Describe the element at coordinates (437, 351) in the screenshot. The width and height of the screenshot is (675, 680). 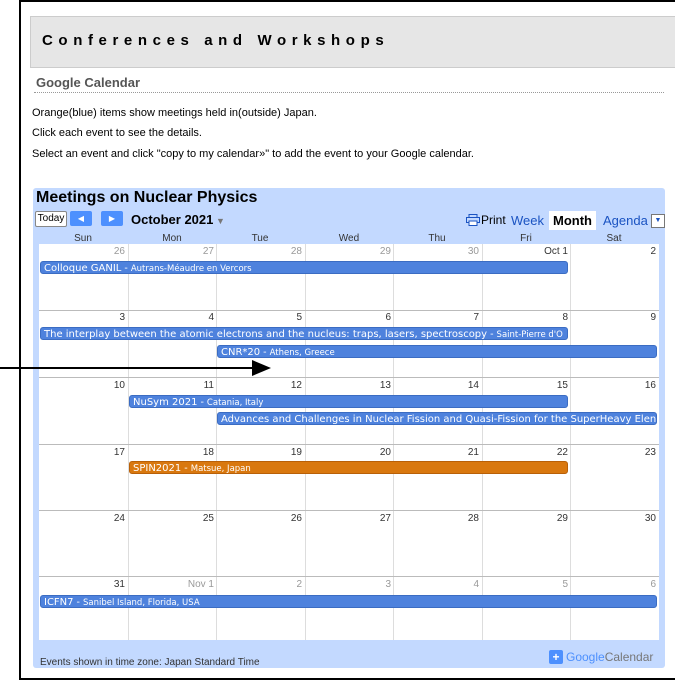
I see `event-cnr20: CNR*20 - Athens, Greece` at that location.